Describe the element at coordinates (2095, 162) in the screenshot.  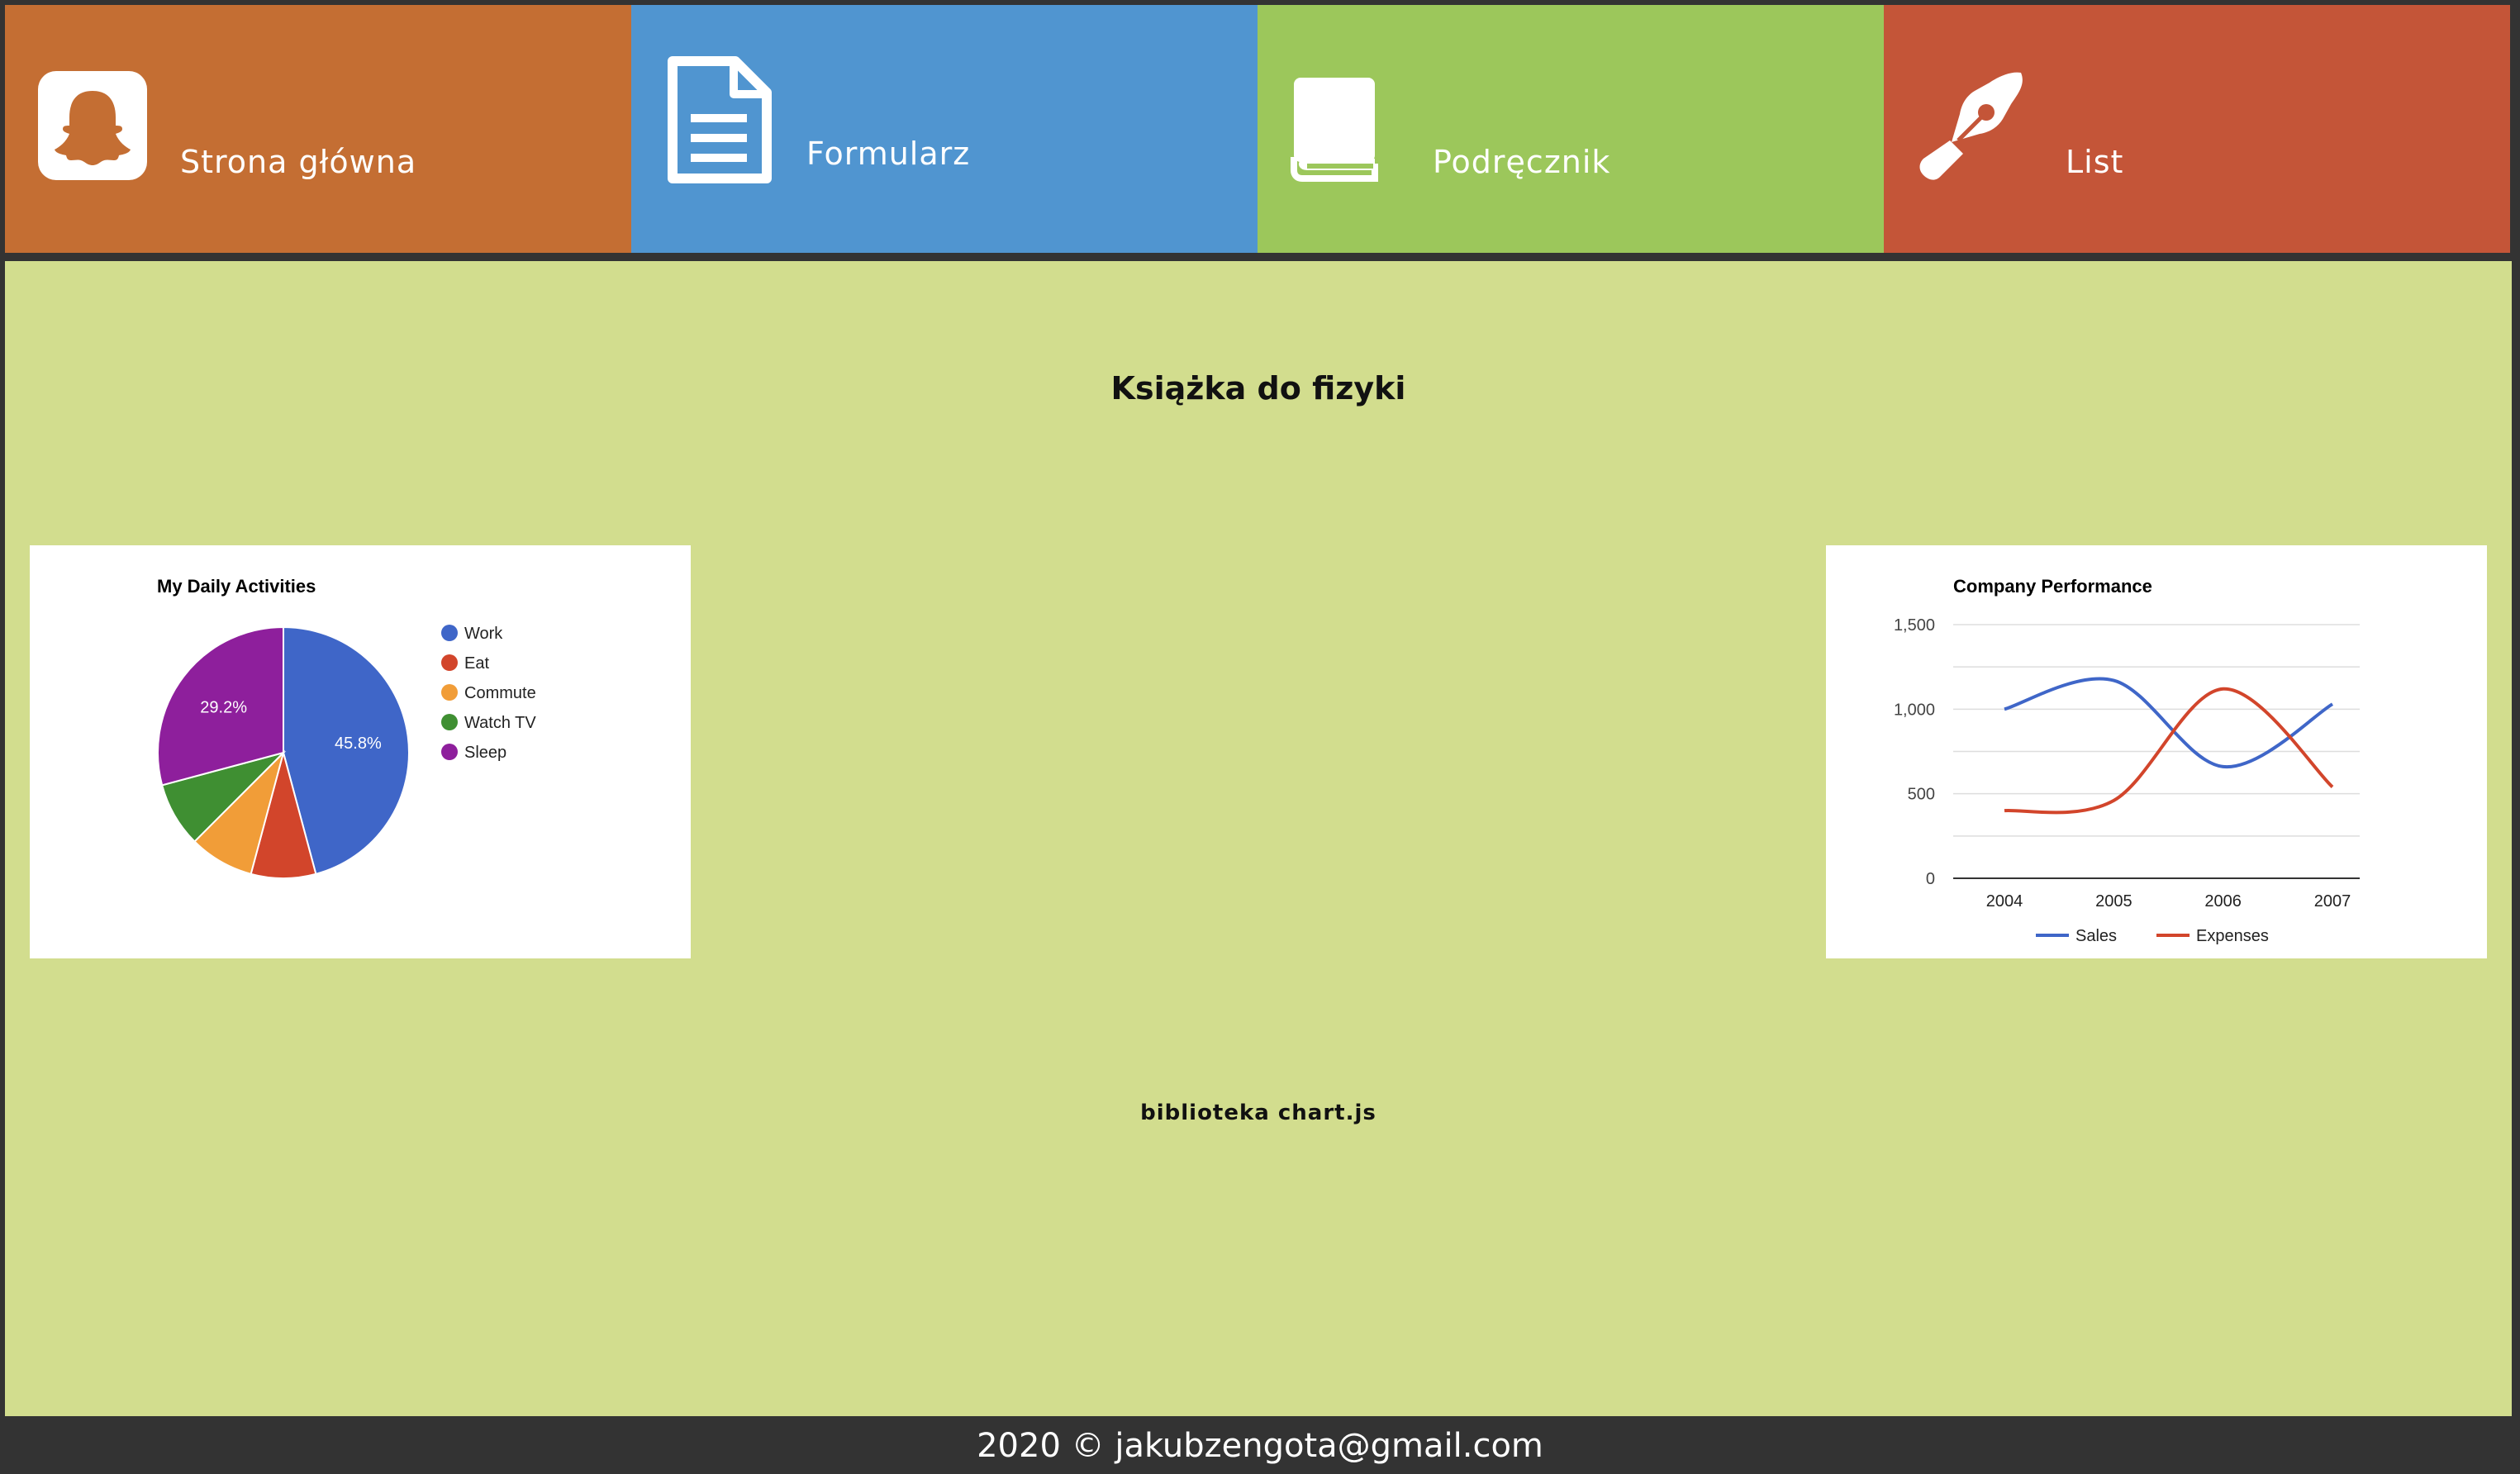
I see `nav-label-letter: List` at that location.